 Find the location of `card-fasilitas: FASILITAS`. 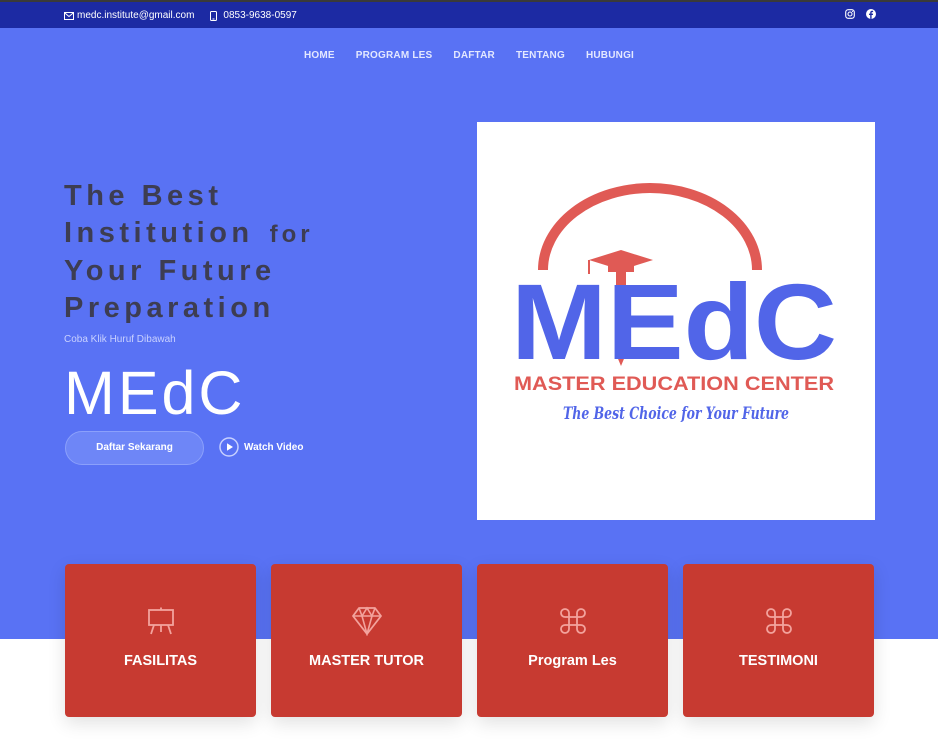

card-fasilitas: FASILITAS is located at coordinates (160, 640).